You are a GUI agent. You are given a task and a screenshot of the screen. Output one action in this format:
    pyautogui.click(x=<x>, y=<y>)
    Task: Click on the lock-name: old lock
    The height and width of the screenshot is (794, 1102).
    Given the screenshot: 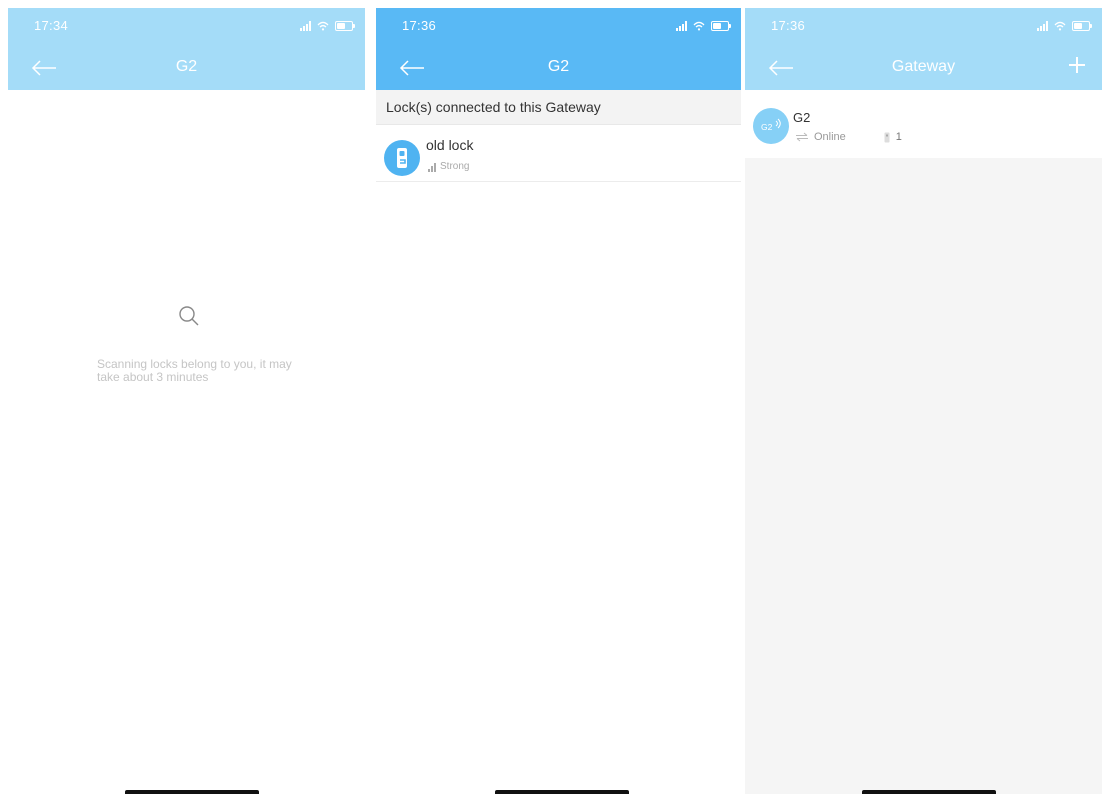 What is the action you would take?
    pyautogui.click(x=450, y=145)
    